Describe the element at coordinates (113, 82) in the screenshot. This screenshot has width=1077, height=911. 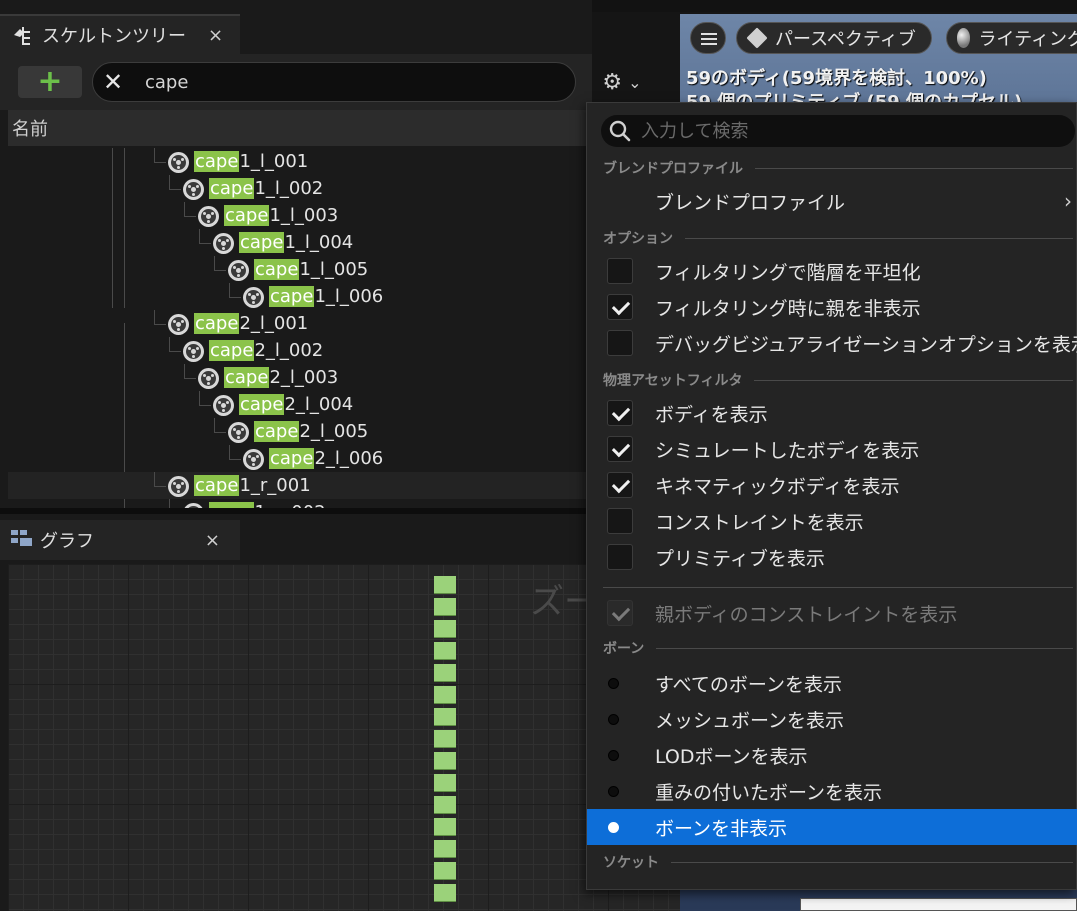
I see `clear-search-icon: ✕` at that location.